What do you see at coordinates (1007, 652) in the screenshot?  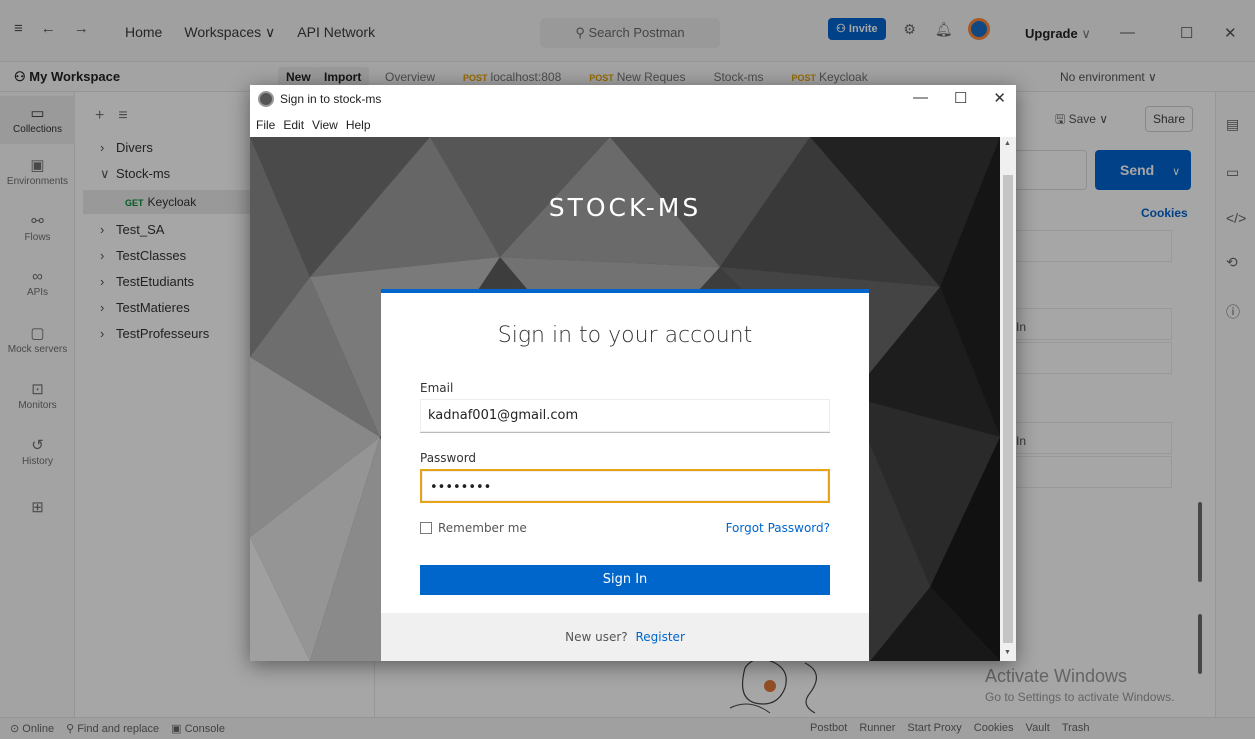 I see `scroll-down-icon: ▼` at bounding box center [1007, 652].